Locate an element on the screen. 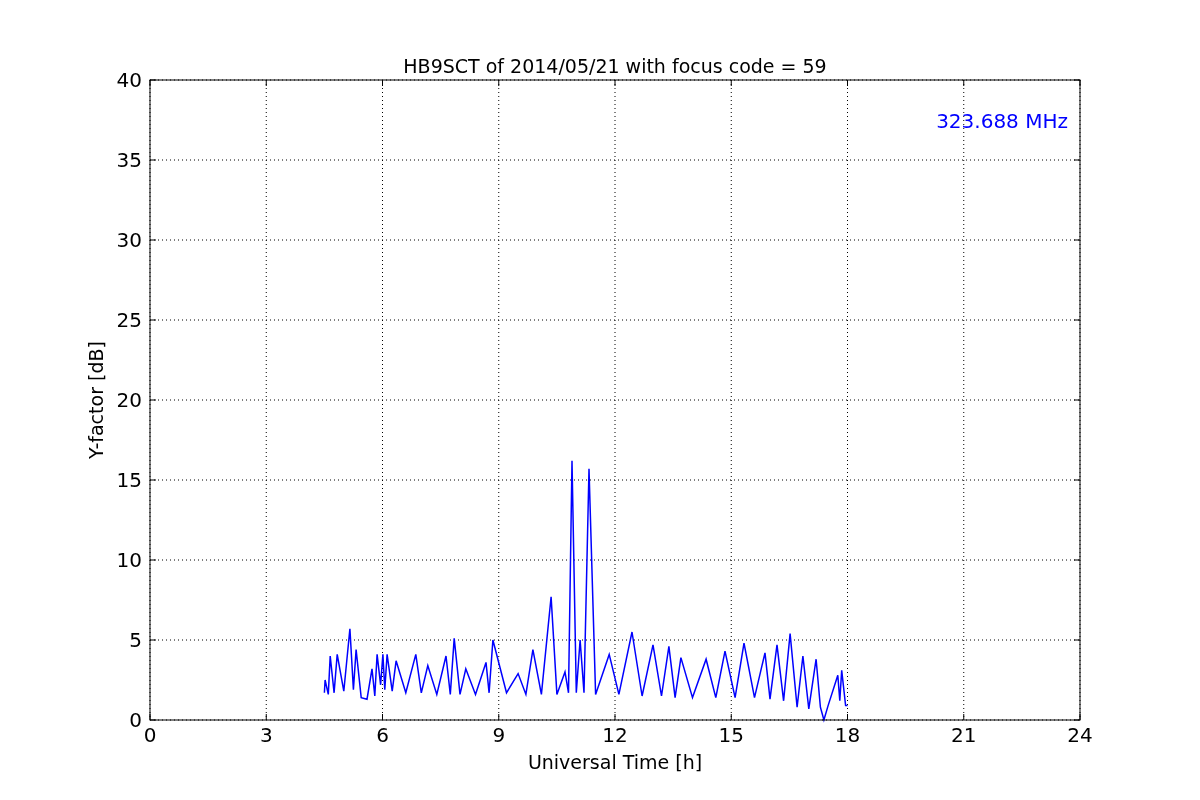  tick-label: 25 is located at coordinates (129, 320).